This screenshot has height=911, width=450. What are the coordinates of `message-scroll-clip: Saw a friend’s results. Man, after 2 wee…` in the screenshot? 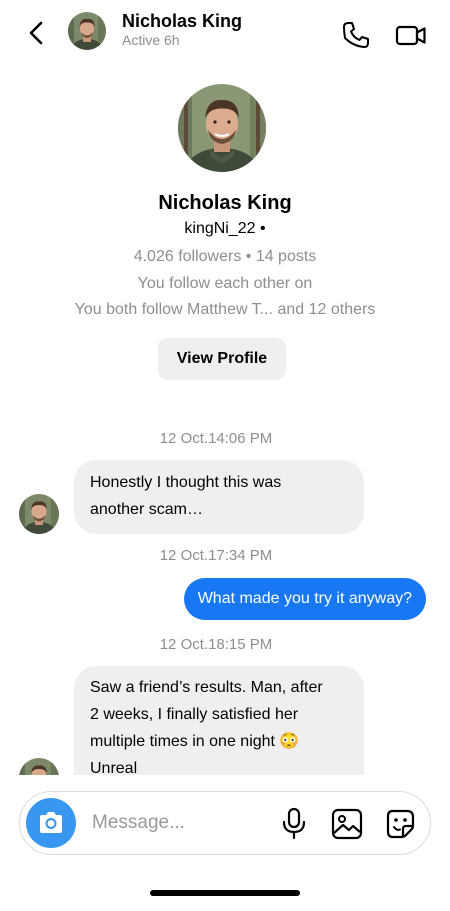 It's located at (225, 707).